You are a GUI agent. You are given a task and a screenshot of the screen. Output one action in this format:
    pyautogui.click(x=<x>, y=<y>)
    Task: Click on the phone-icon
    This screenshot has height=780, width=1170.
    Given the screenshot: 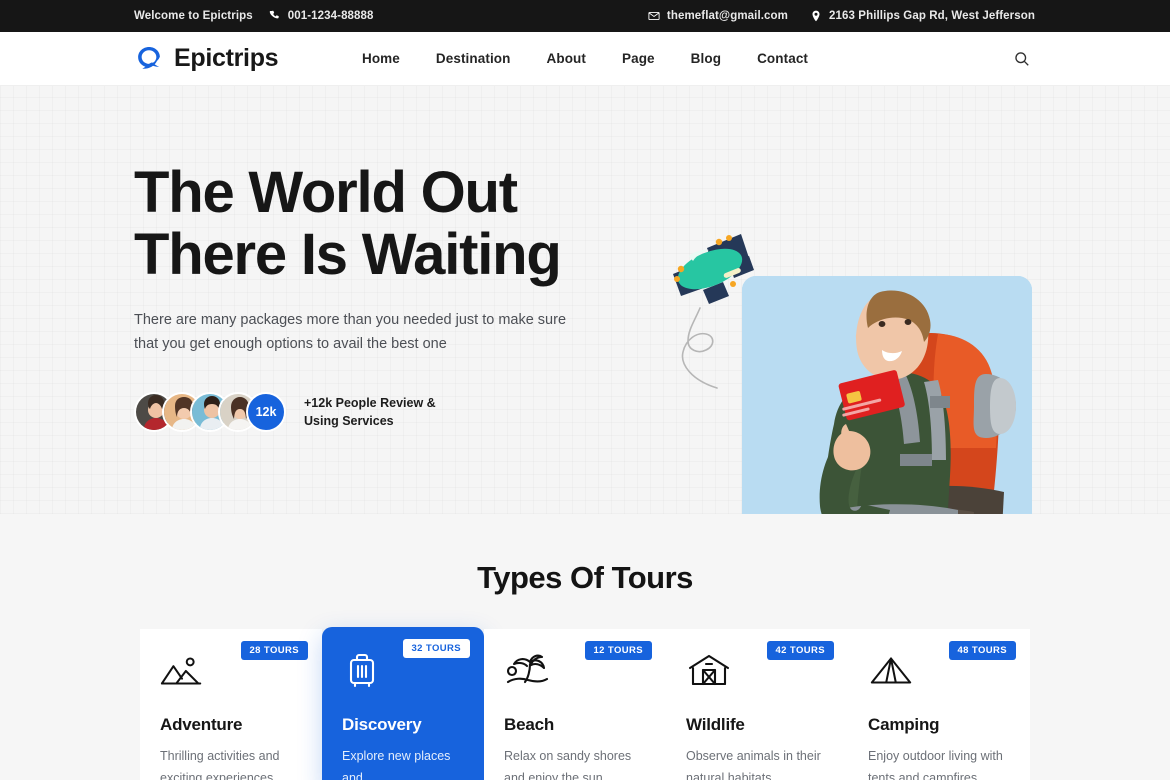 What is the action you would take?
    pyautogui.click(x=275, y=16)
    